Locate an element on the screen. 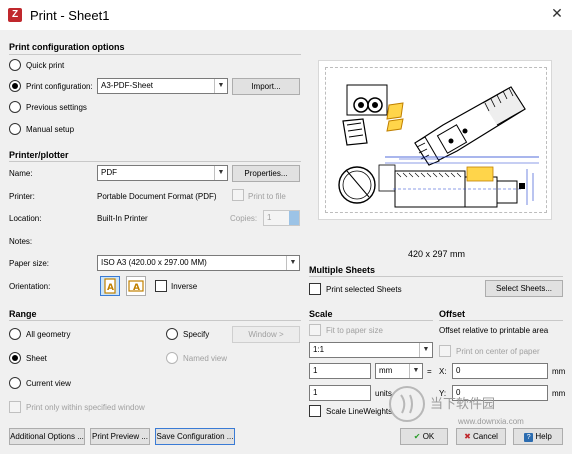  print-within-window-checkbox is located at coordinates (15, 407).